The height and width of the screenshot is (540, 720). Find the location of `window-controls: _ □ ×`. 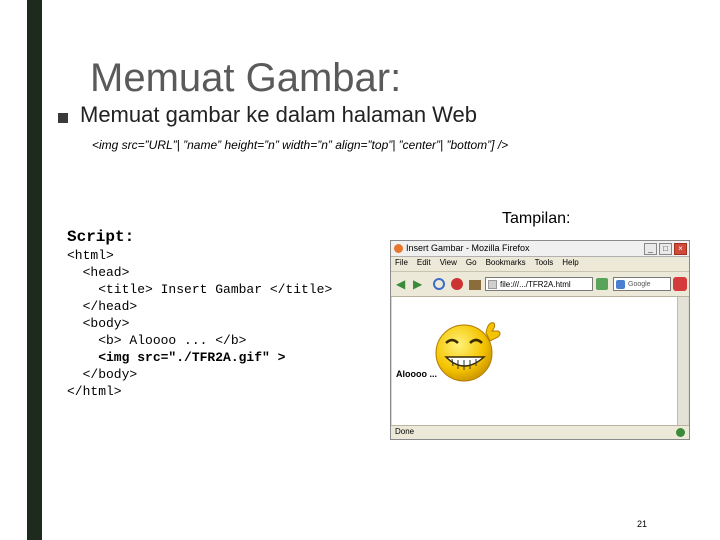

window-controls: _ □ × is located at coordinates (665, 249).